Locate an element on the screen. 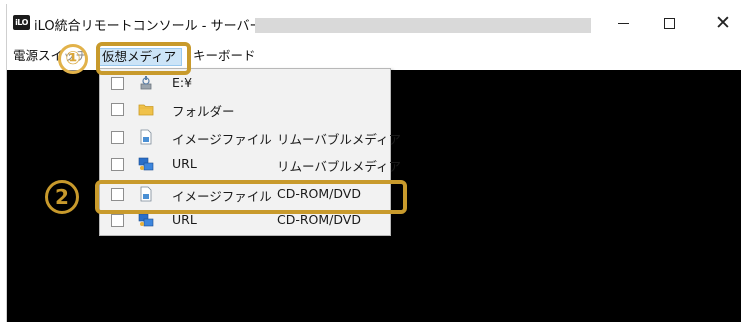 The width and height of the screenshot is (741, 322). maximize-icon is located at coordinates (669, 23).